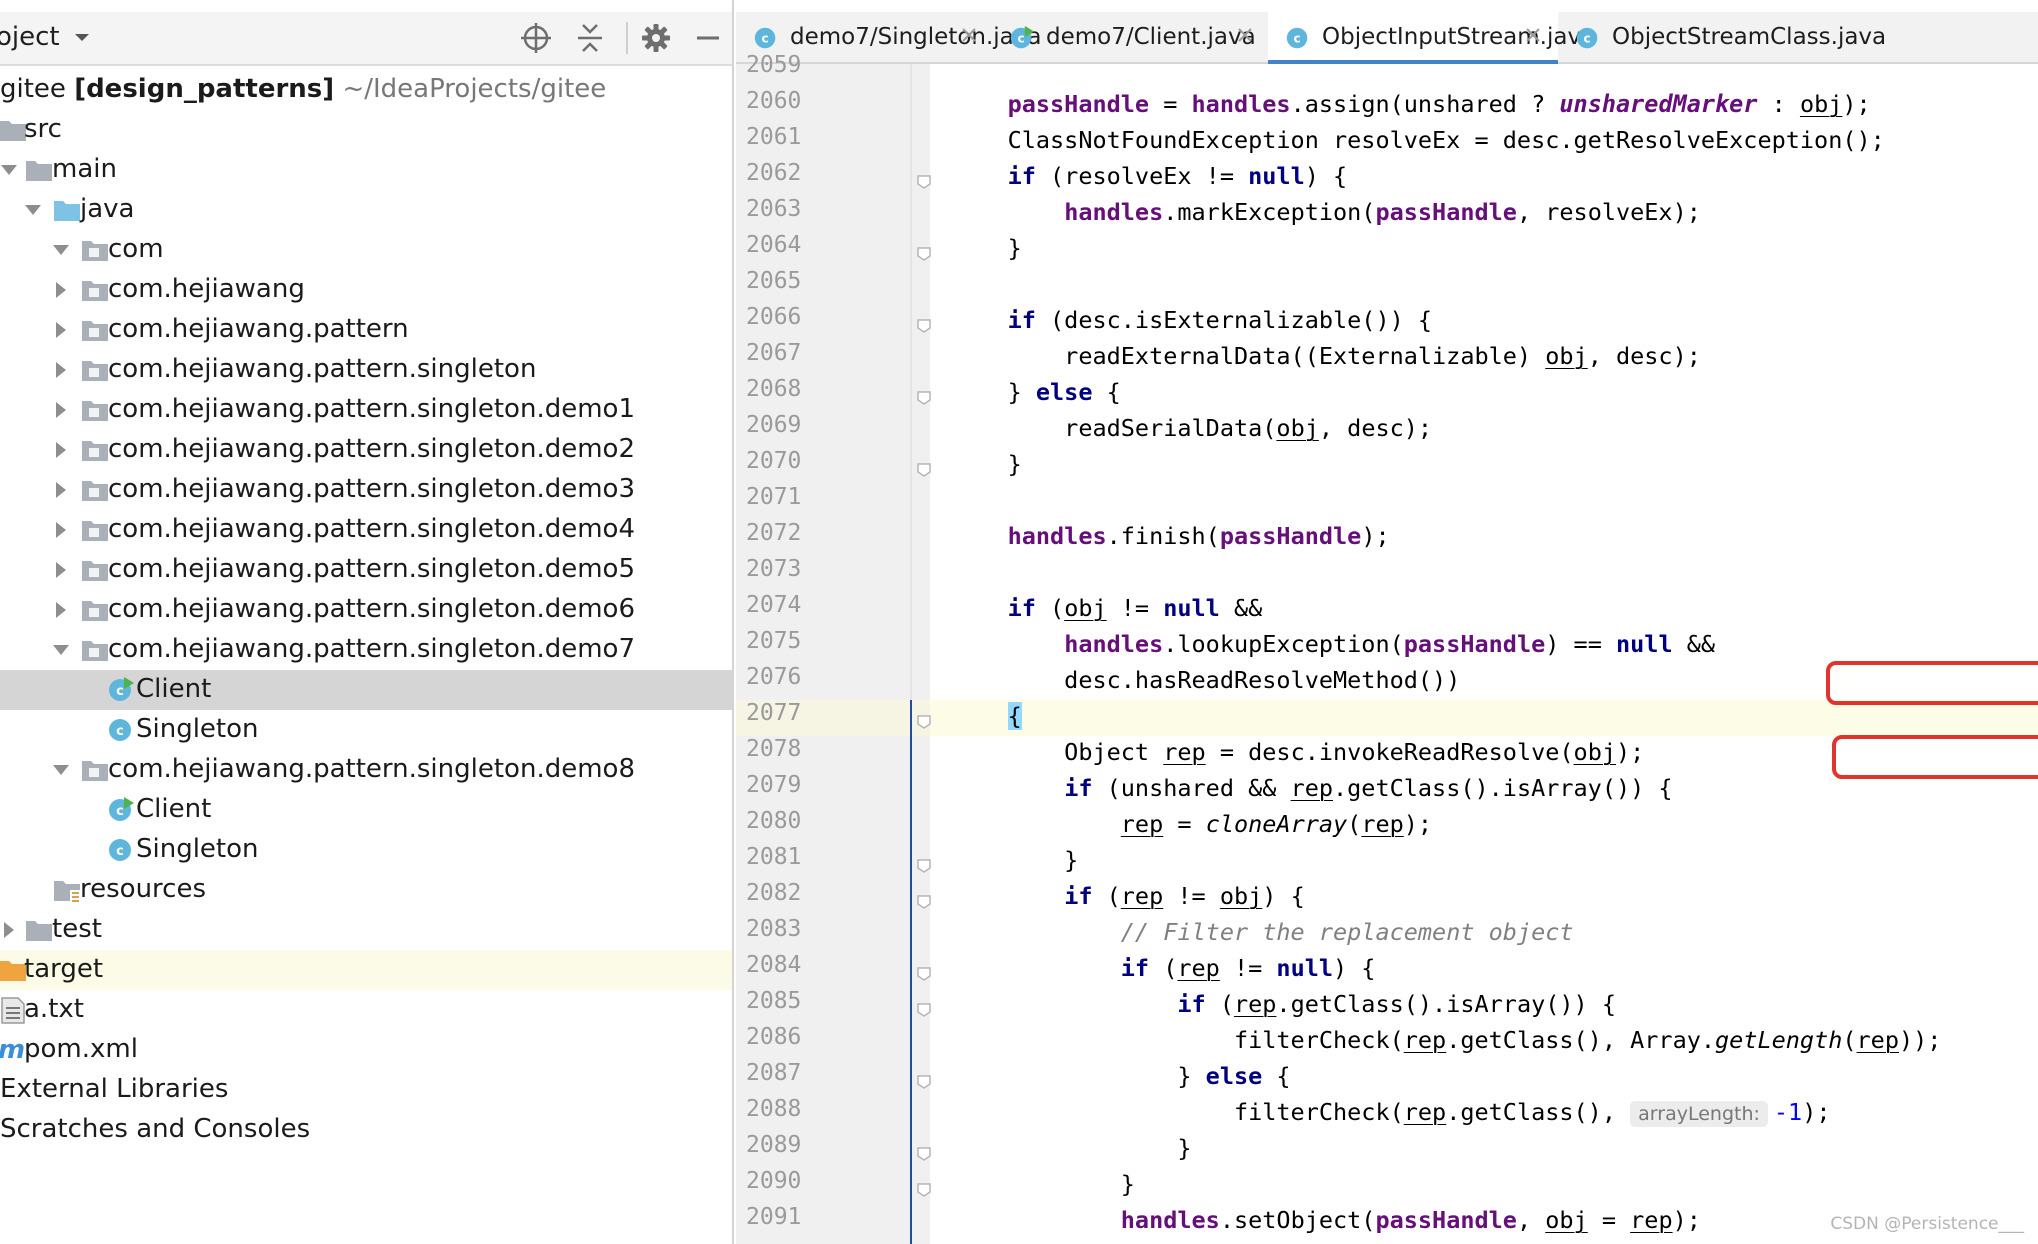 This screenshot has height=1244, width=2038. What do you see at coordinates (82, 38) in the screenshot?
I see `chevron-down-icon` at bounding box center [82, 38].